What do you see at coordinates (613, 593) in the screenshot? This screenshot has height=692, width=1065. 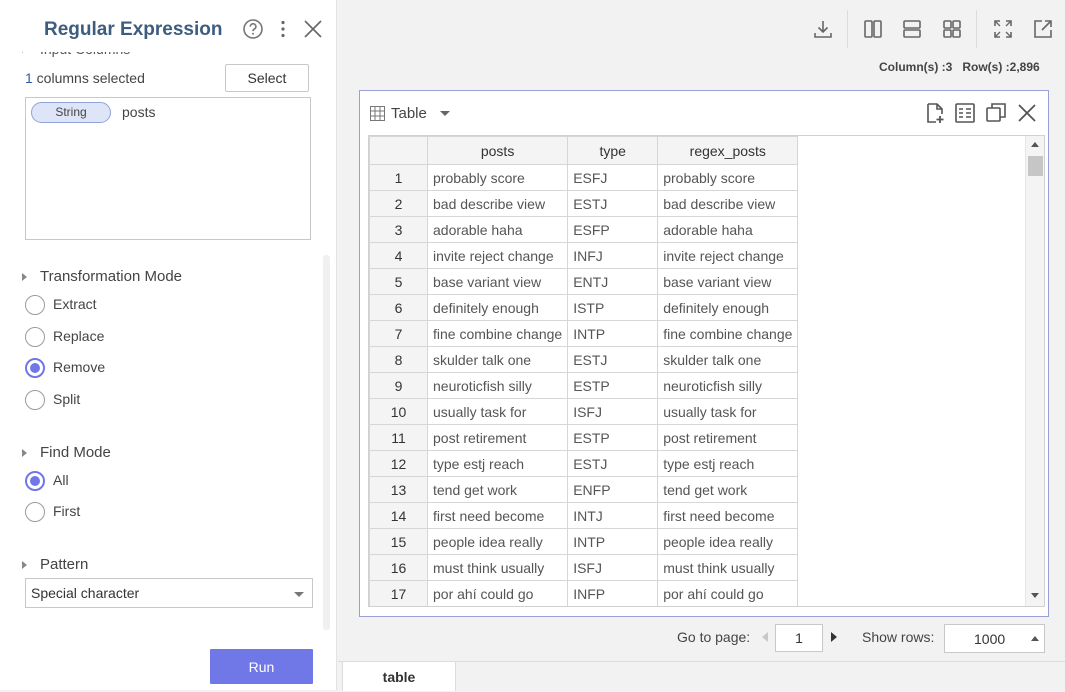 I see `table-cell: INFP` at bounding box center [613, 593].